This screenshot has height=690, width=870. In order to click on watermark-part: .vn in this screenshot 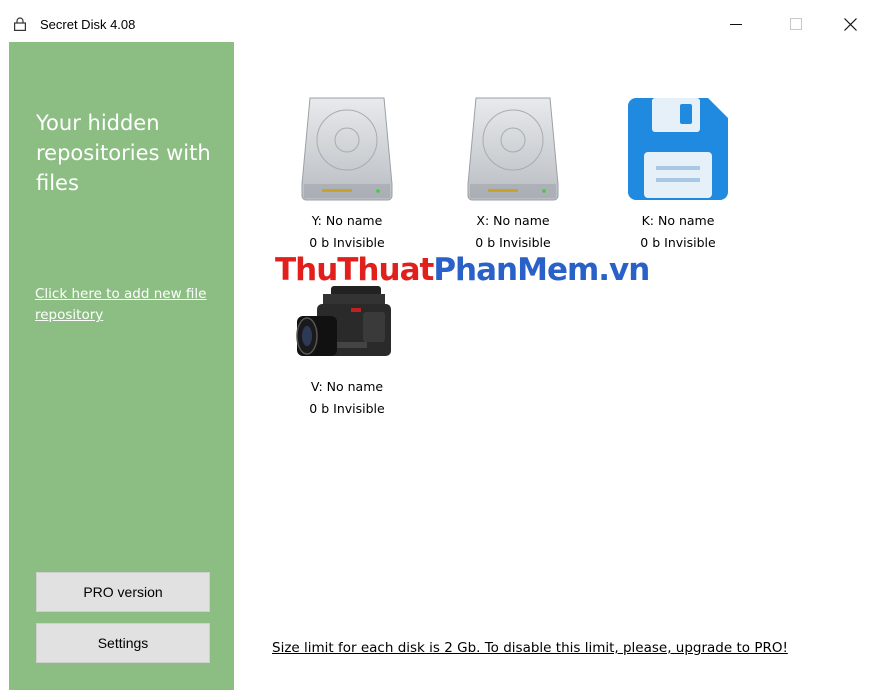, I will do `click(624, 270)`.